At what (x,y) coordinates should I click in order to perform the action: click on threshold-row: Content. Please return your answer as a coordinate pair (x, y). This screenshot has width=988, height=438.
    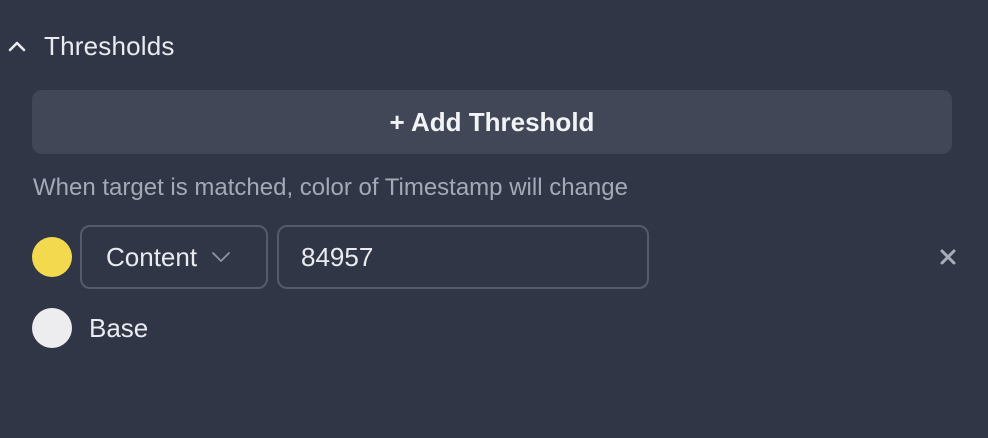
    Looking at the image, I should click on (496, 257).